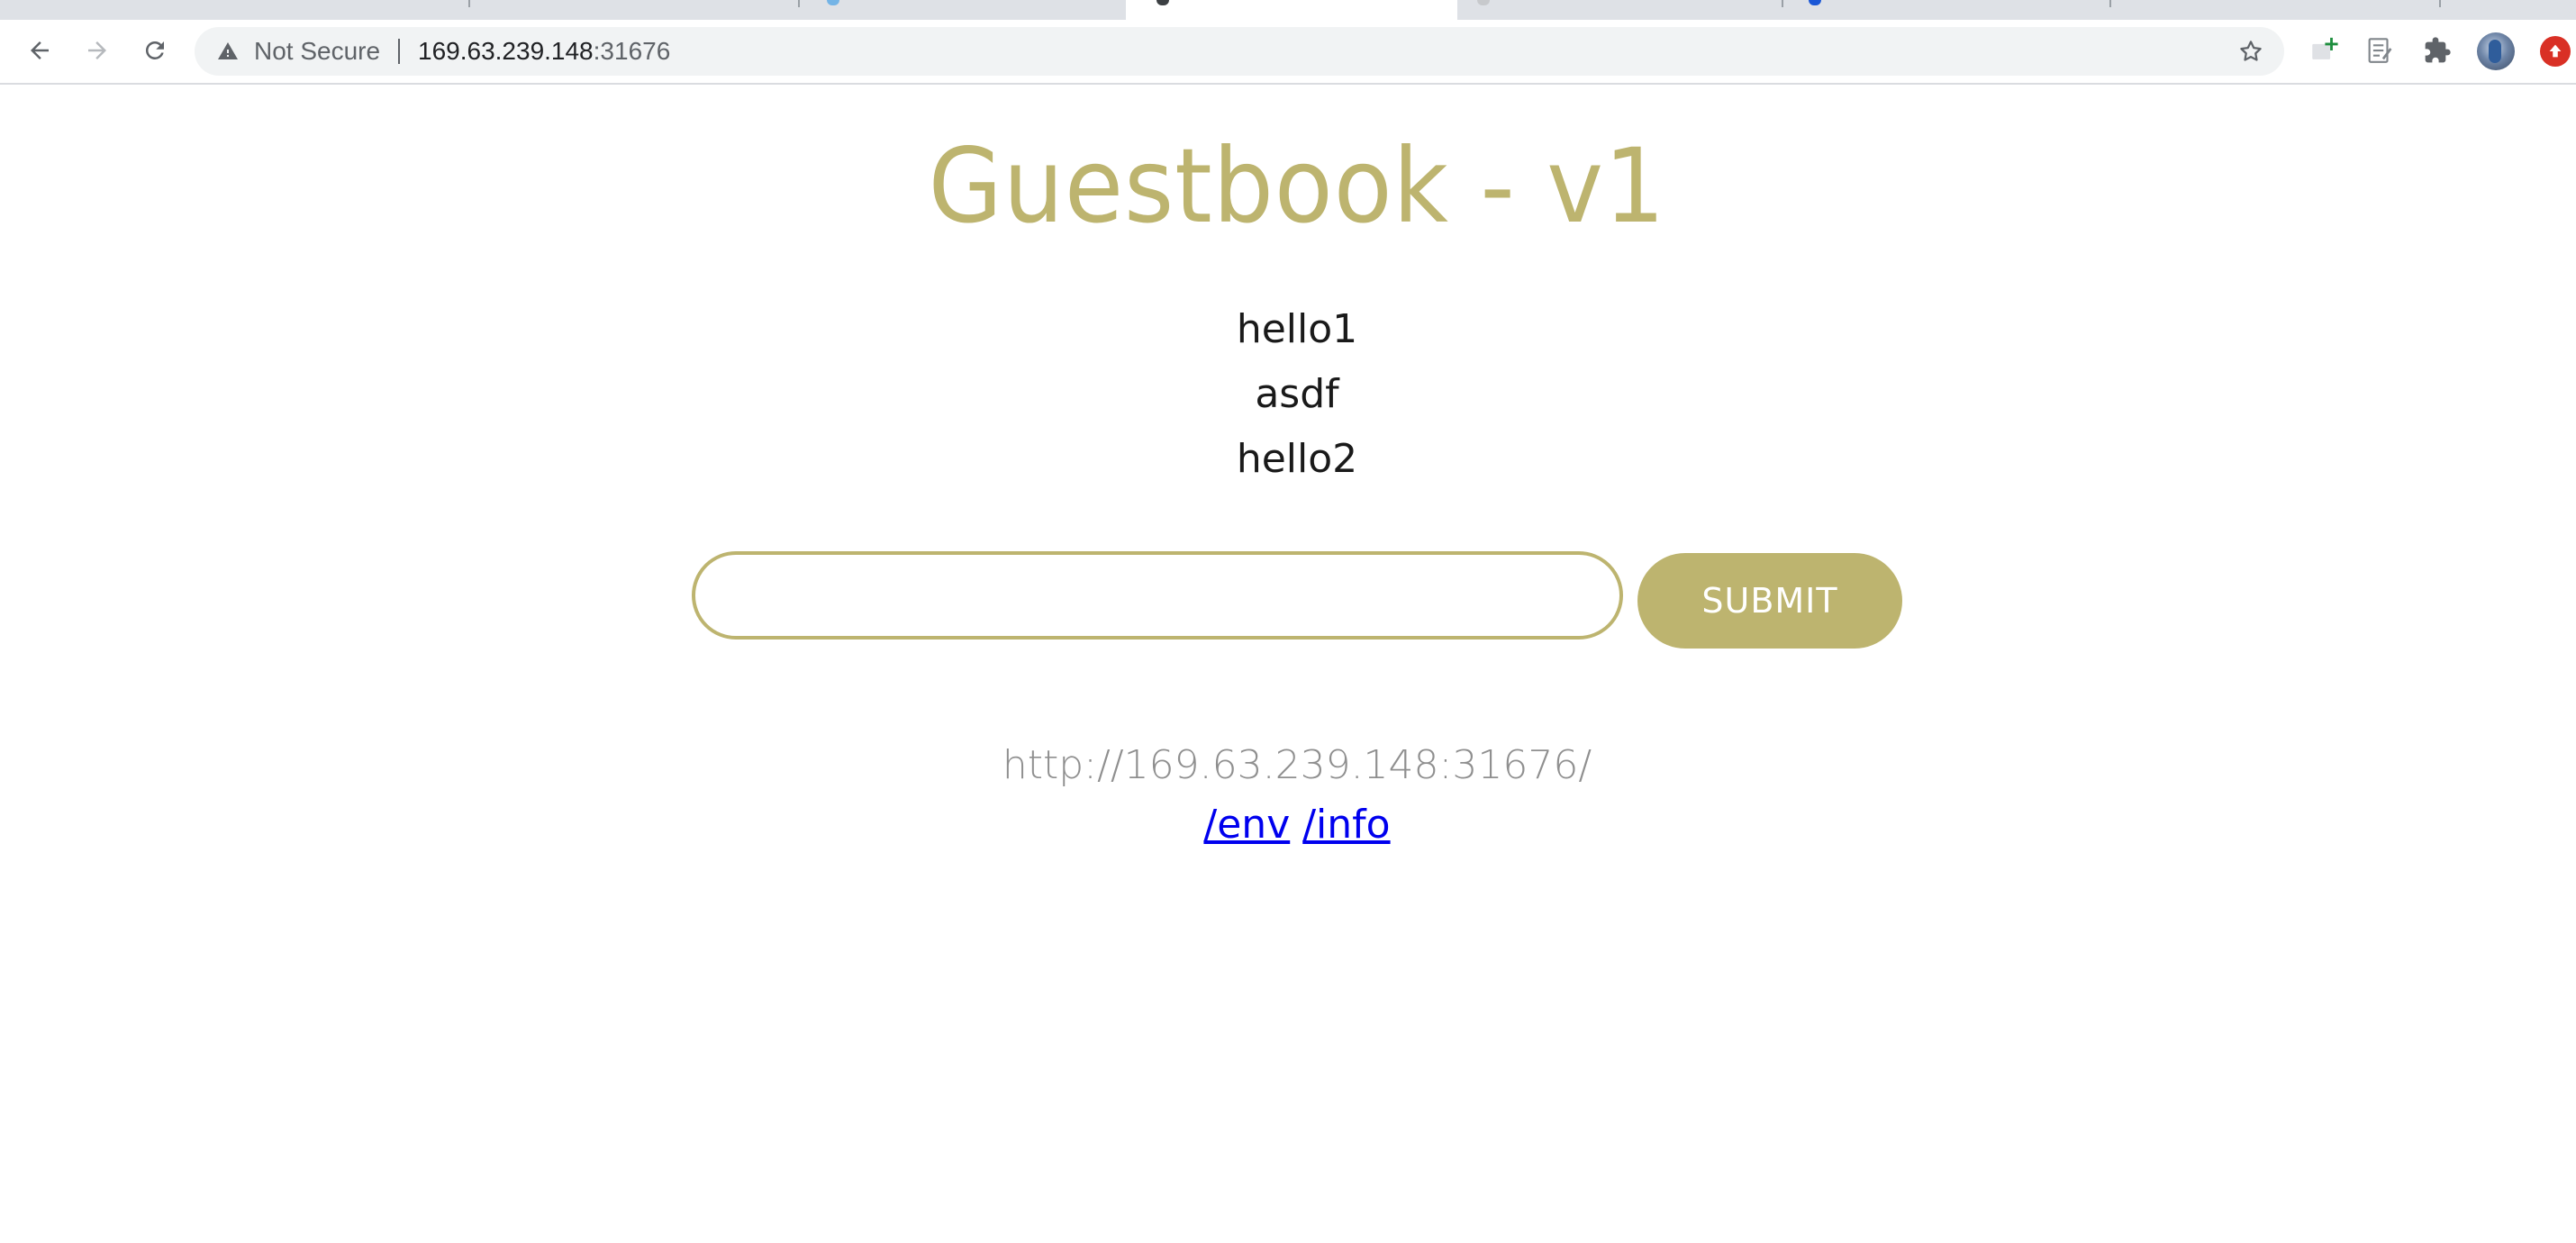 The height and width of the screenshot is (1243, 2576). I want to click on reload-button, so click(155, 50).